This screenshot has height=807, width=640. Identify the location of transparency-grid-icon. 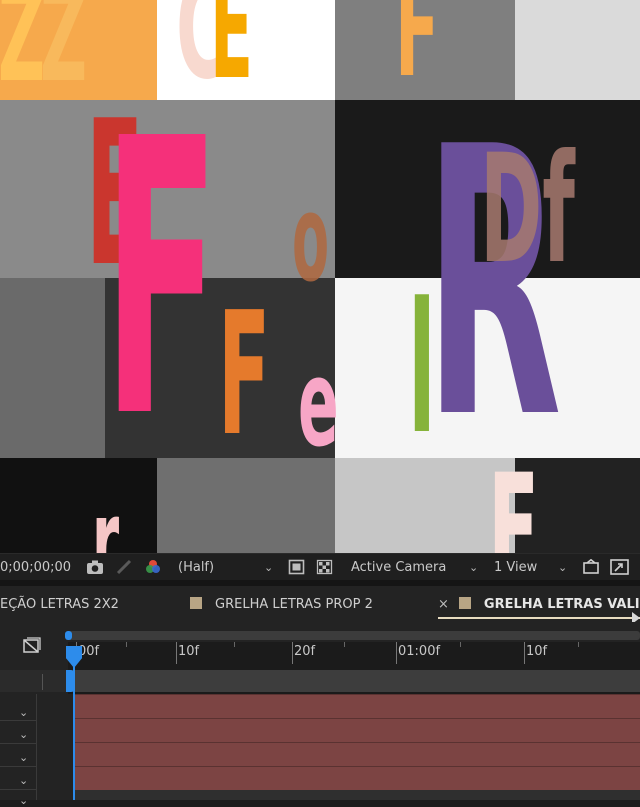
(324, 567).